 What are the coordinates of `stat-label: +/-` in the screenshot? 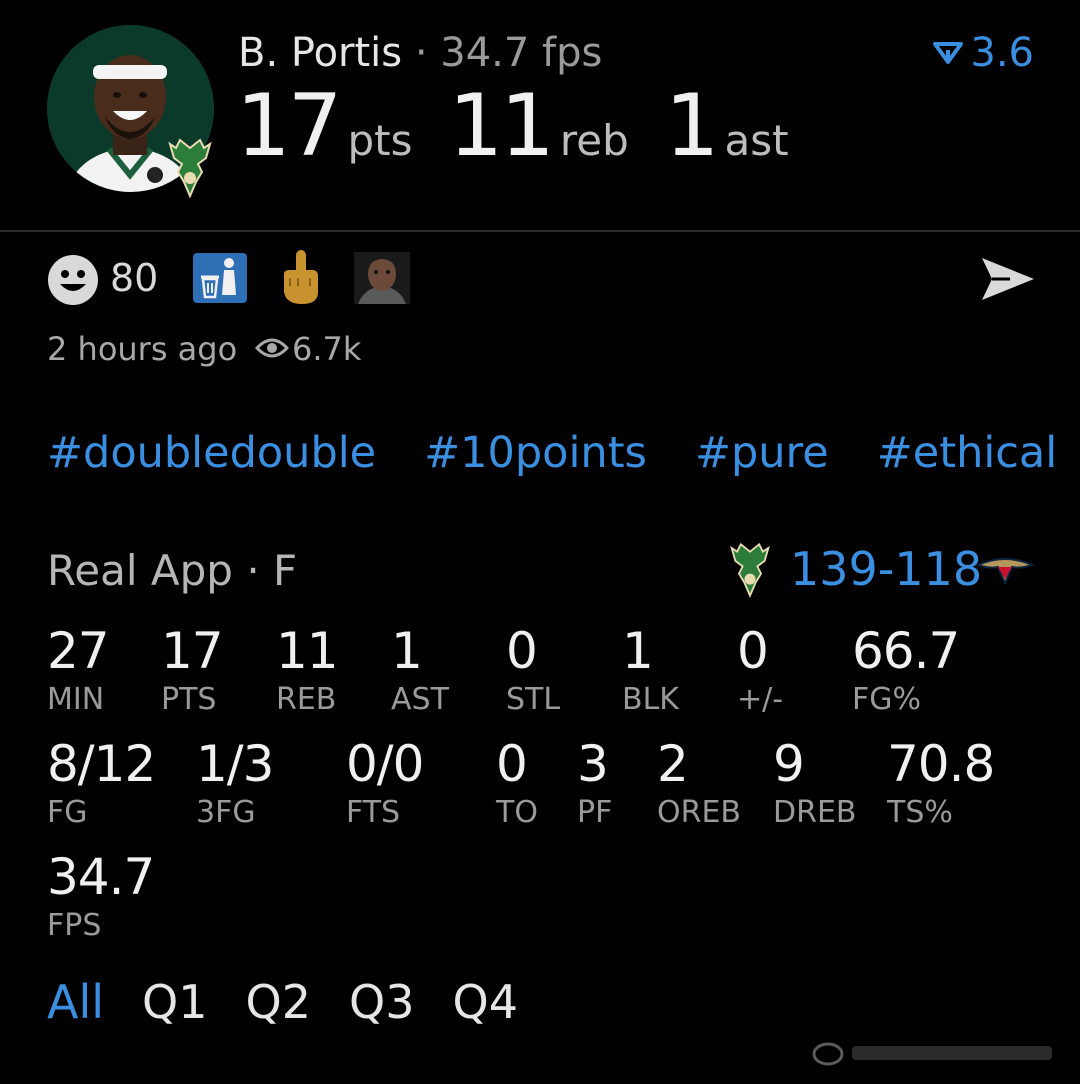 It's located at (760, 699).